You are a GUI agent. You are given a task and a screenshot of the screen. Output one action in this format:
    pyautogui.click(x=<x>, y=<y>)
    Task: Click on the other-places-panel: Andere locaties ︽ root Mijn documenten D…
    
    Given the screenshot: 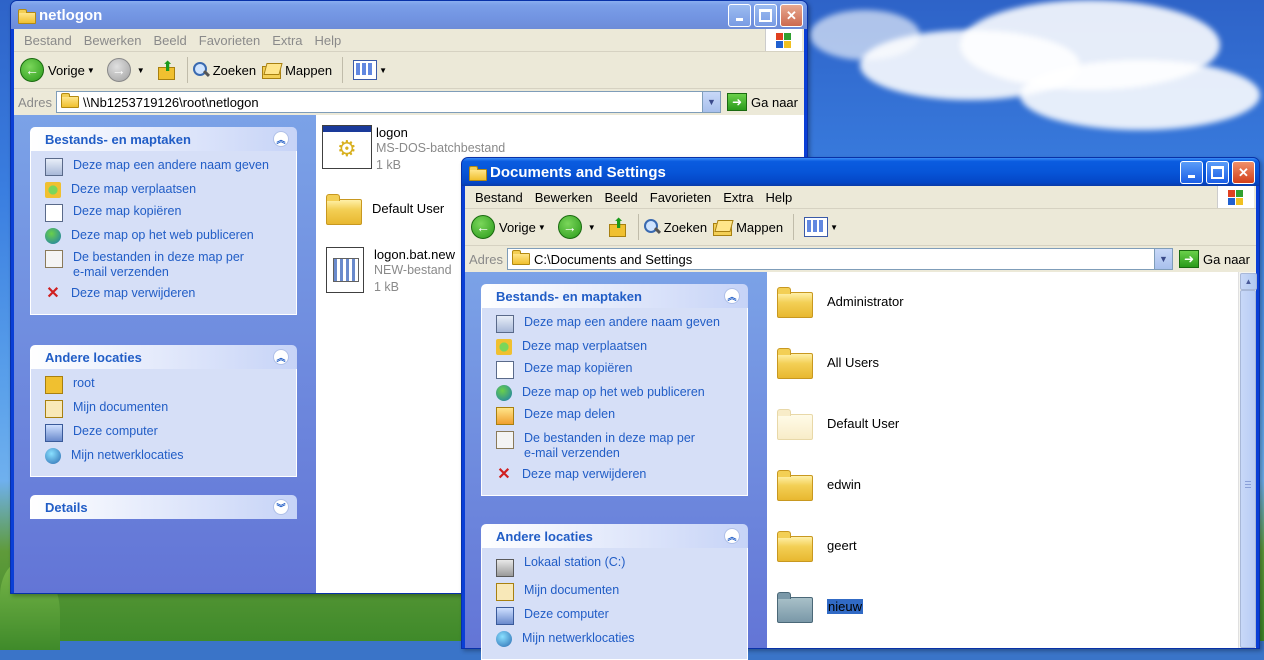 What is the action you would take?
    pyautogui.click(x=163, y=411)
    